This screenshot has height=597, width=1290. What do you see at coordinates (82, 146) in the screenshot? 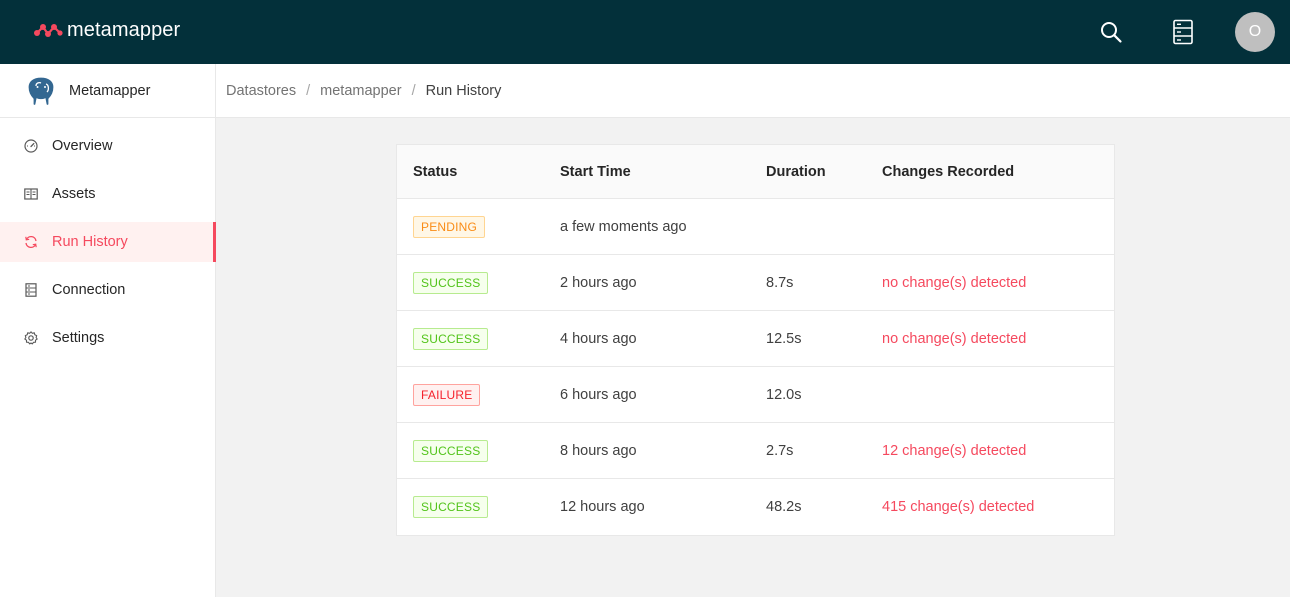
I see `sidebar-item-label: Overview` at bounding box center [82, 146].